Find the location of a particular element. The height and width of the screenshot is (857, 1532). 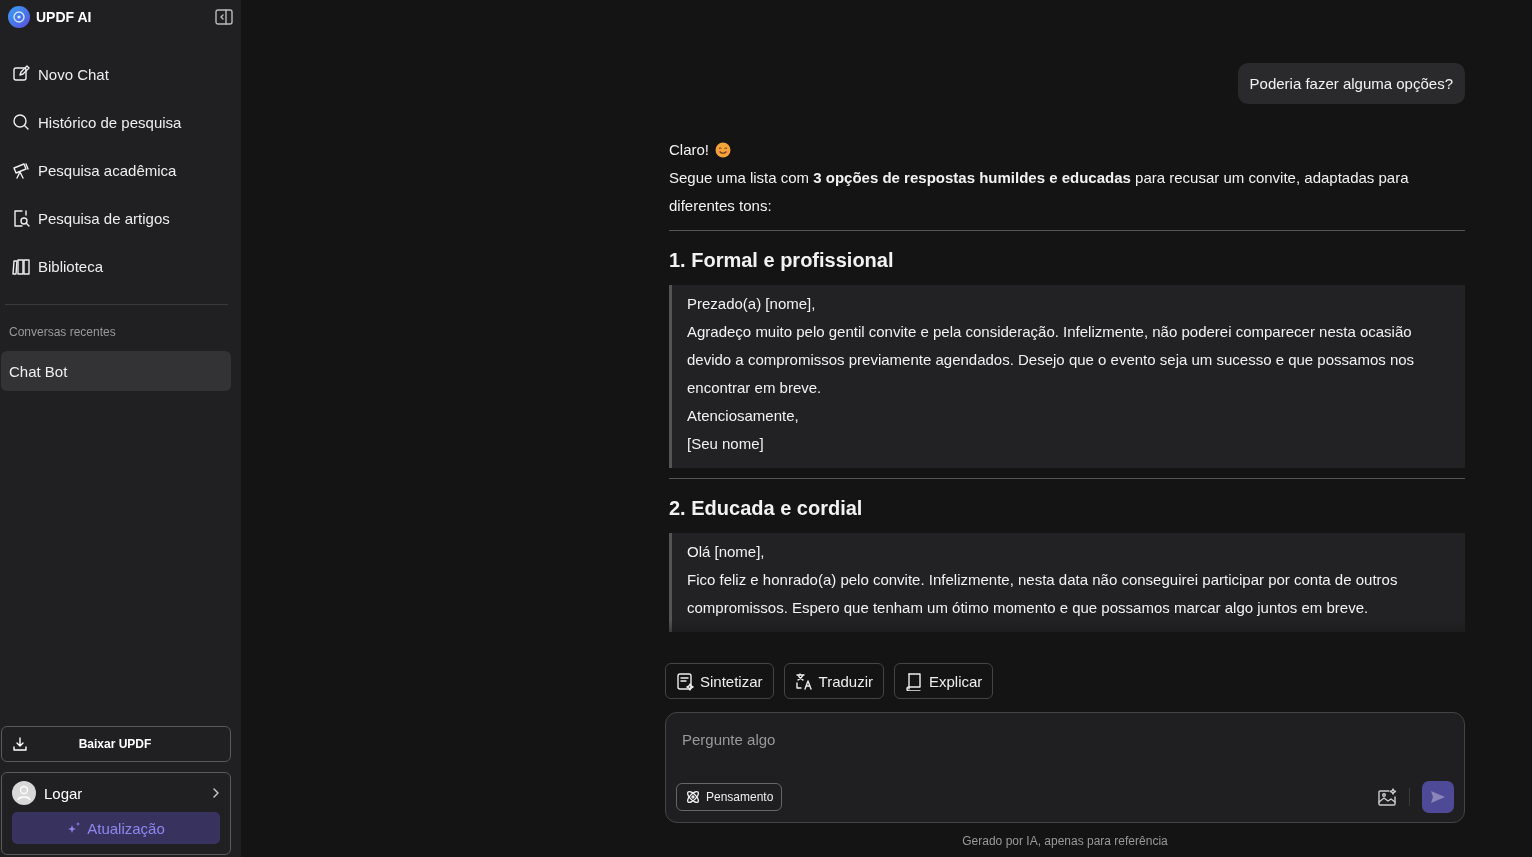

section-heading: 1. Formal e profissional is located at coordinates (782, 260).